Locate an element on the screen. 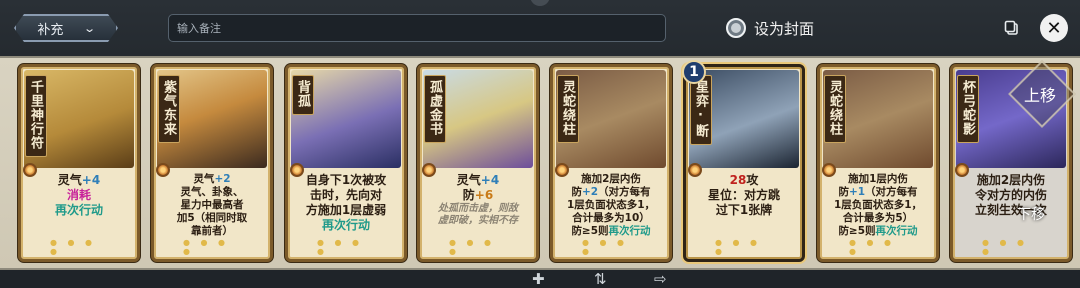 Image resolution: width=1080 pixels, height=288 pixels. card-text-fragment: 自身下1次被攻 is located at coordinates (346, 180).